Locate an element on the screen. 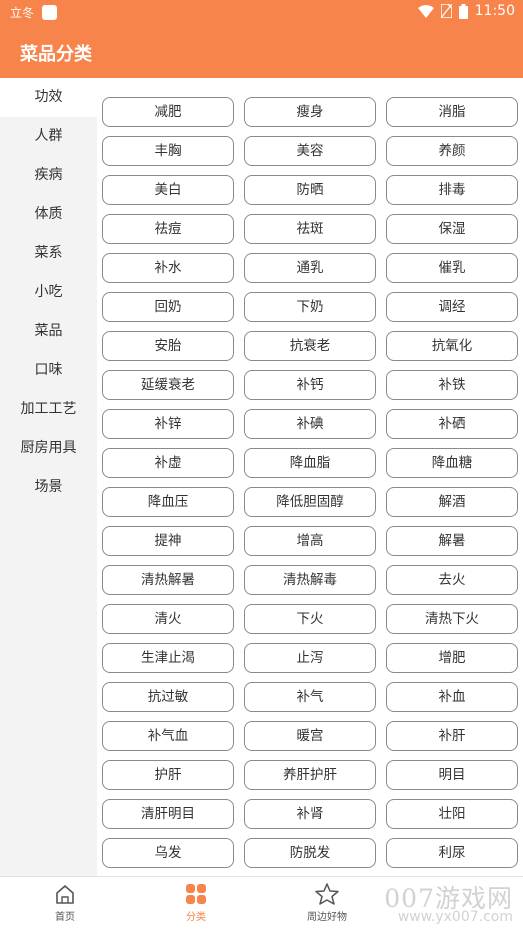  tag-button: 防晒 is located at coordinates (310, 190).